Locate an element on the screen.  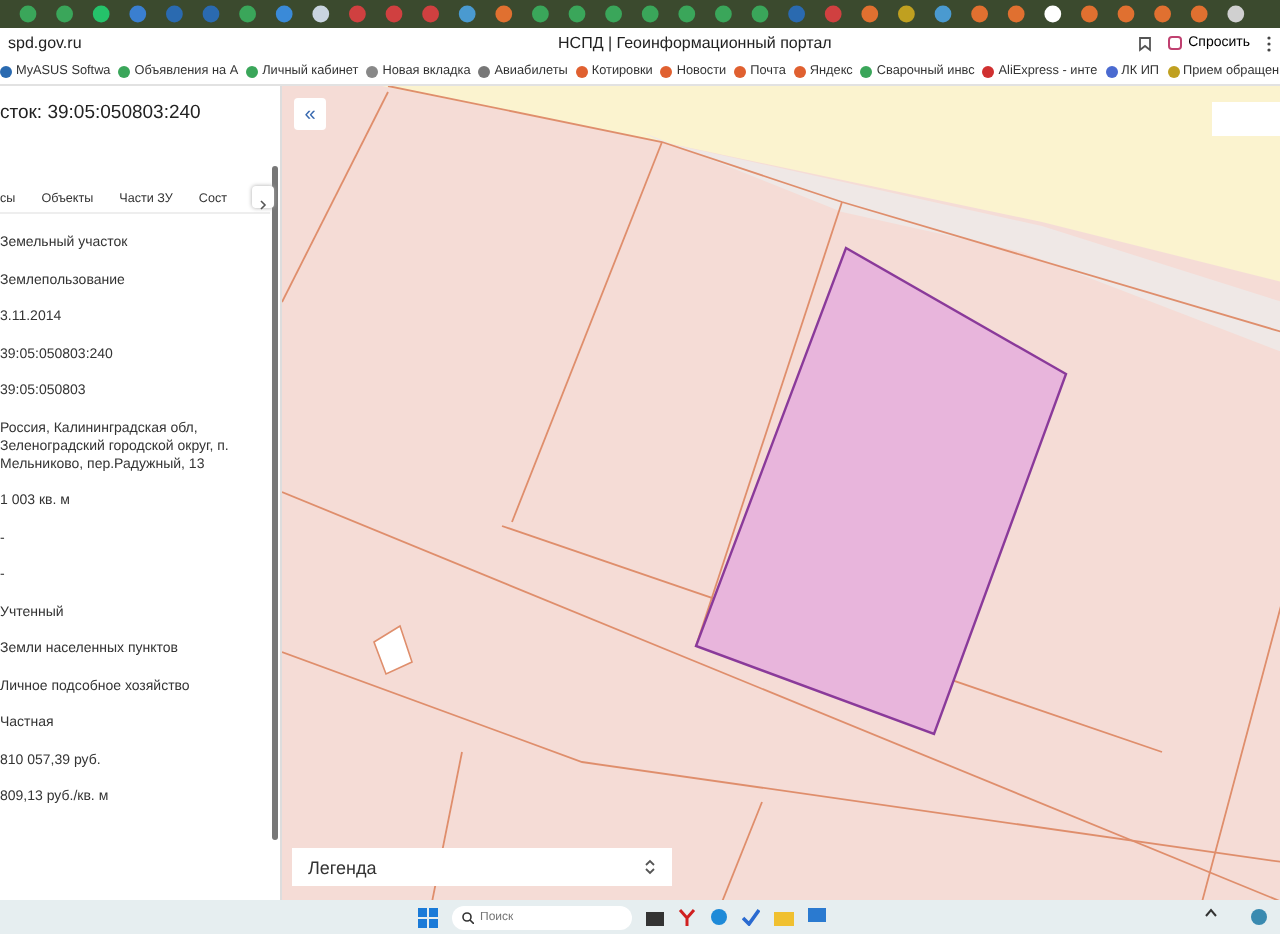
browser-y-icon is located at coordinates (687, 917).